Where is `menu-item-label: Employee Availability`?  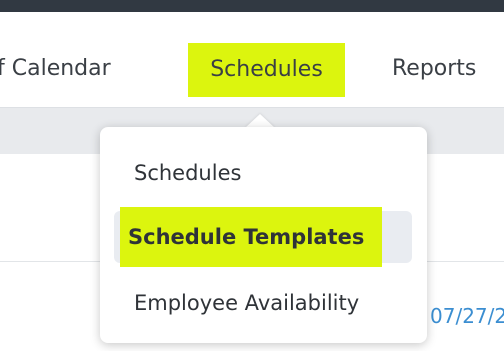
menu-item-label: Employee Availability is located at coordinates (247, 303).